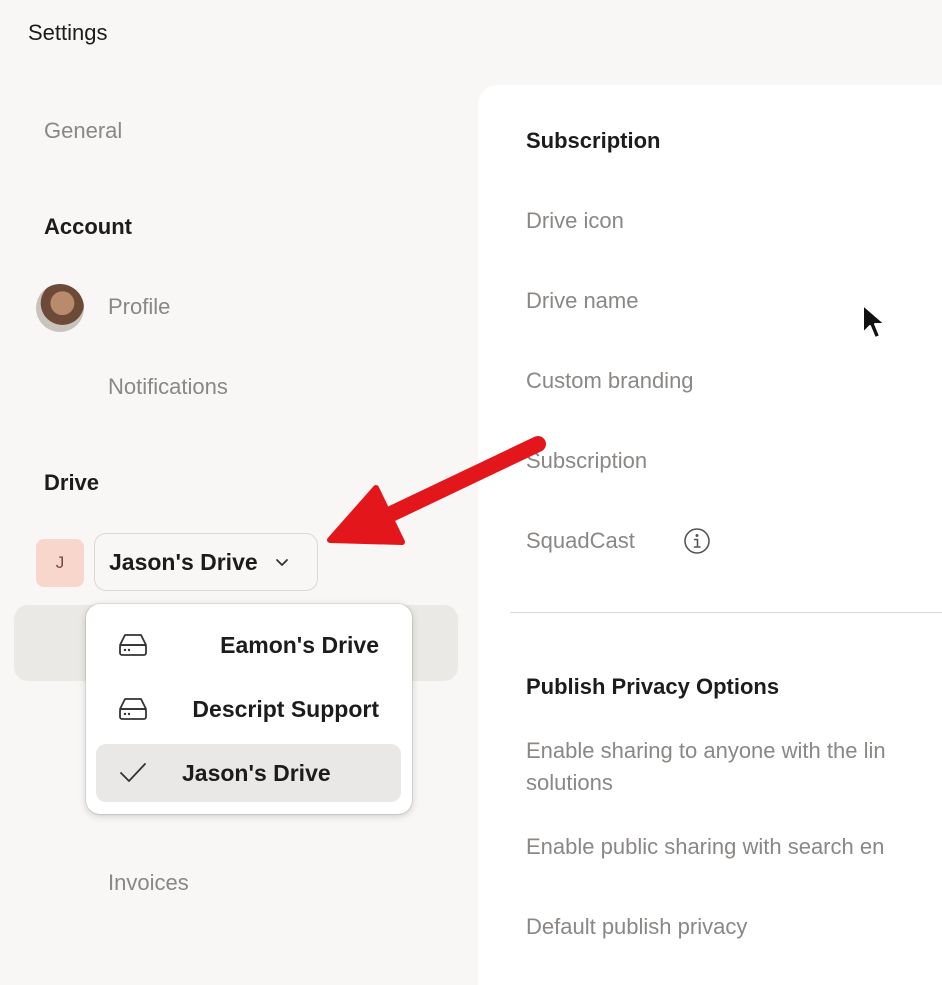  I want to click on dropdown-item-descript-support: Descript Support, so click(248, 709).